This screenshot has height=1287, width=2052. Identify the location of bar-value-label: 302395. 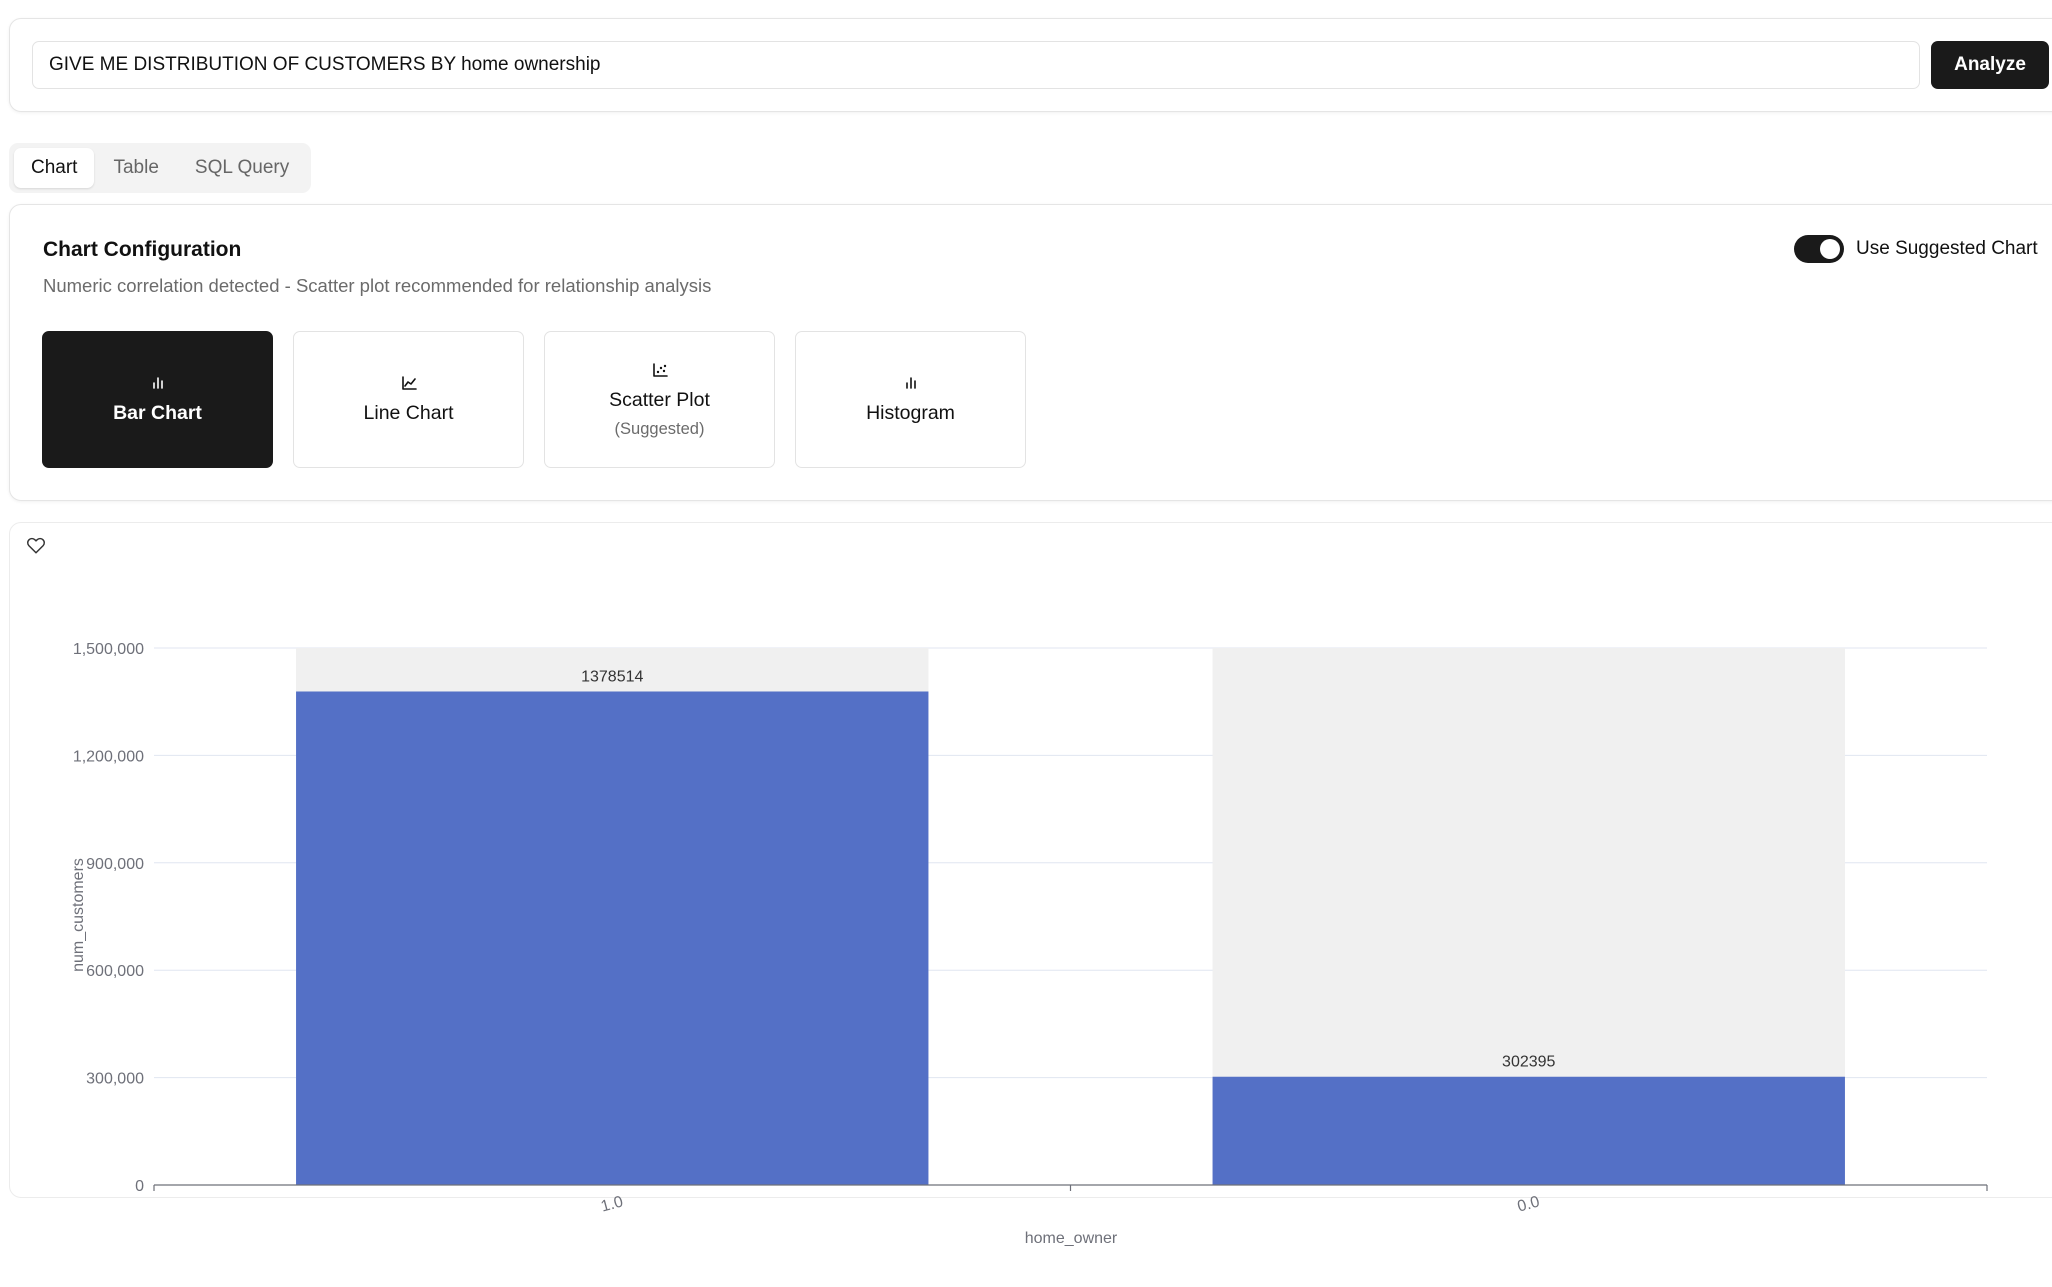
(1528, 1062).